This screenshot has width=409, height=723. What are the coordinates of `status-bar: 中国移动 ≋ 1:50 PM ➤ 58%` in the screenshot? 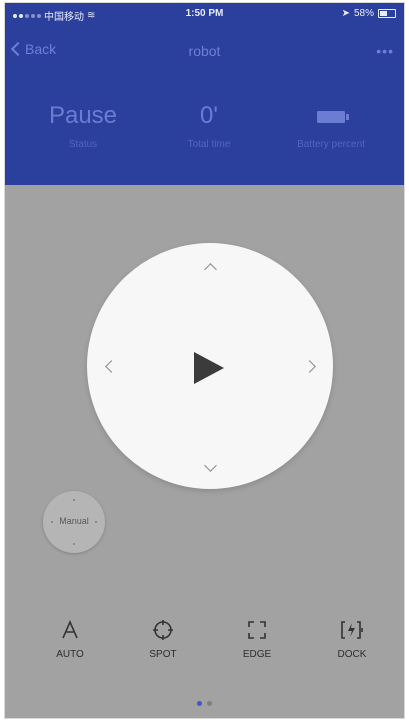 It's located at (204, 14).